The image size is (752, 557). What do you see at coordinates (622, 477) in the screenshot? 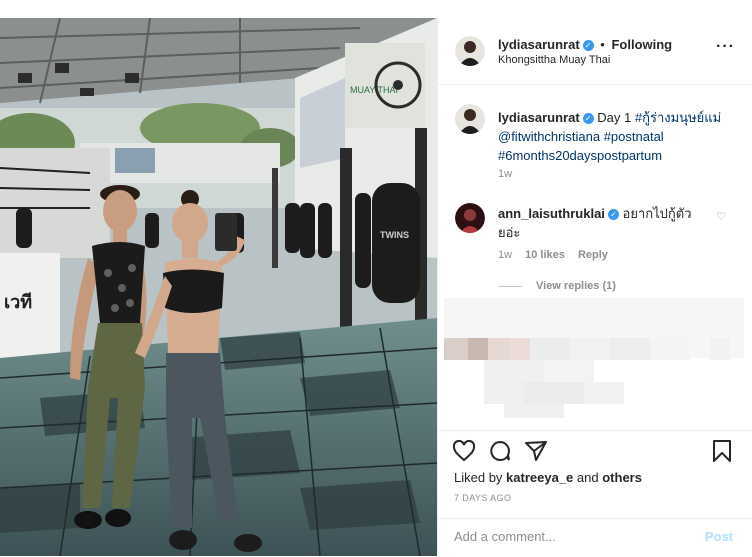
I see `likes-others-link: others` at bounding box center [622, 477].